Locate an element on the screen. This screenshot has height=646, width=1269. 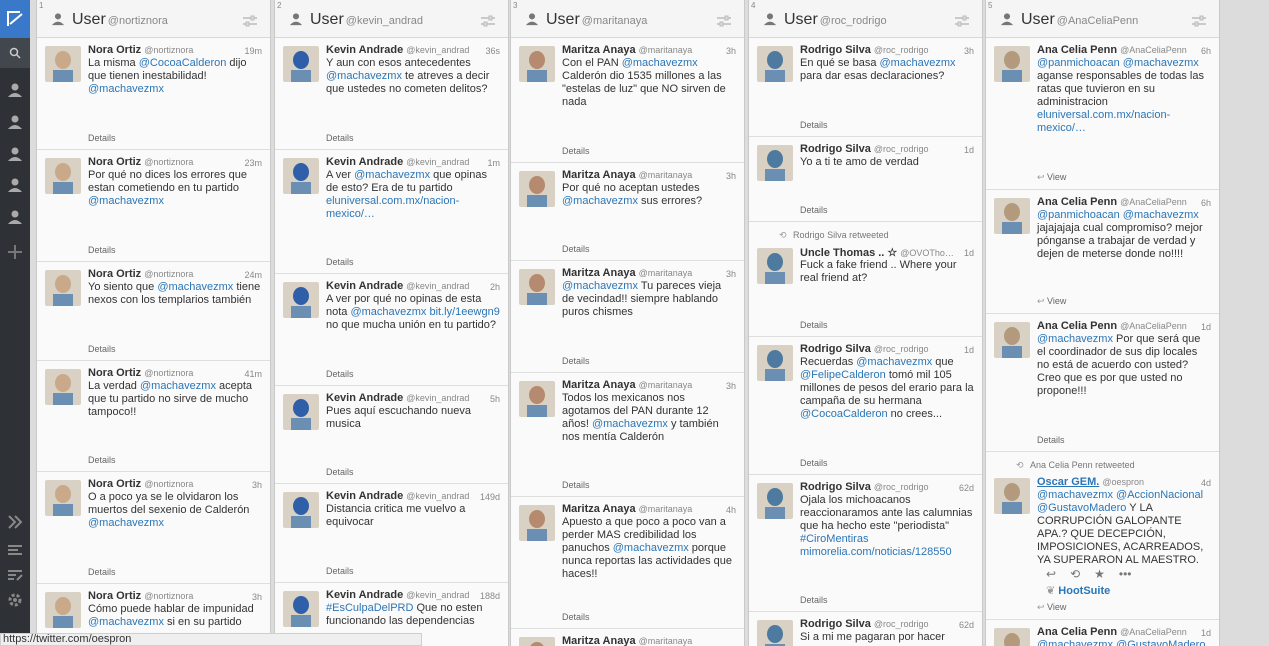
list-edit-icon is located at coordinates (15, 575).